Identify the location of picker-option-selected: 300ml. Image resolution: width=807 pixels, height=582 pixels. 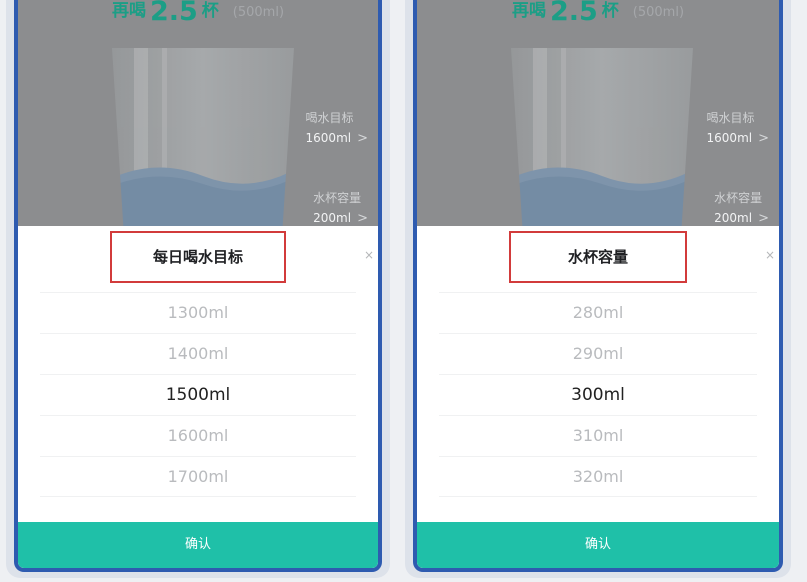
(598, 394).